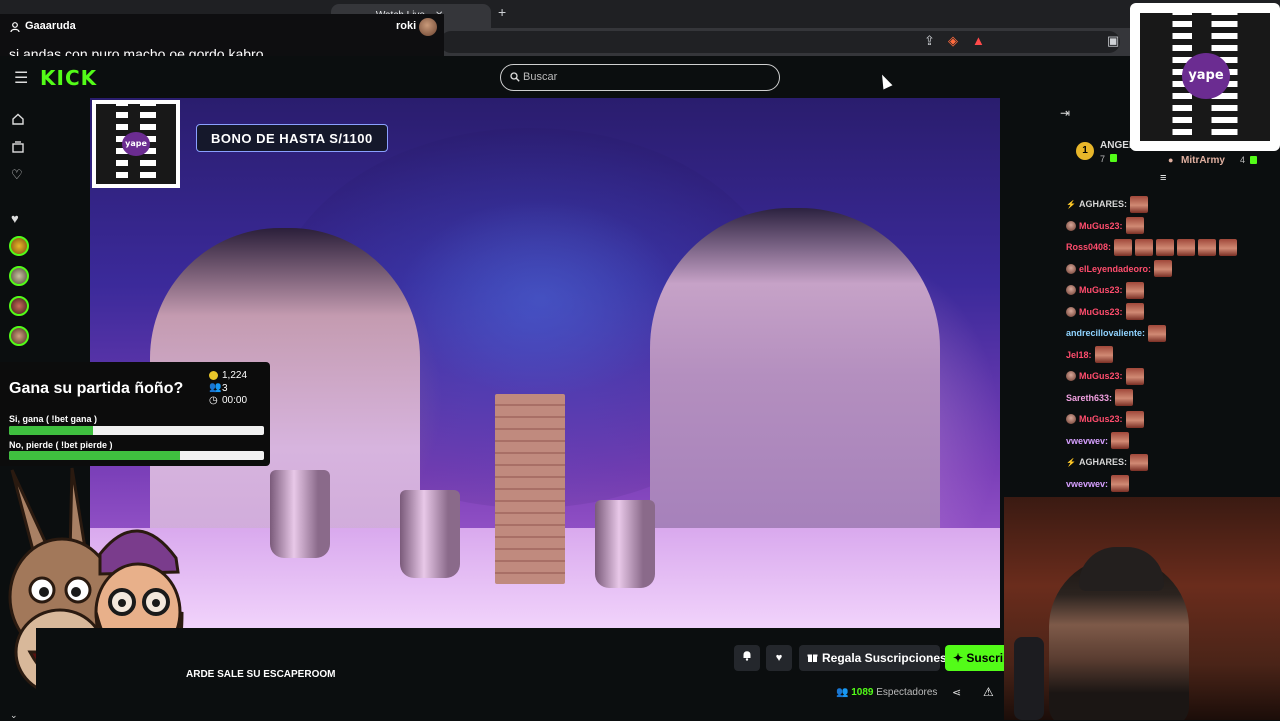 The height and width of the screenshot is (721, 1280). I want to click on bell-icon, so click(747, 656).